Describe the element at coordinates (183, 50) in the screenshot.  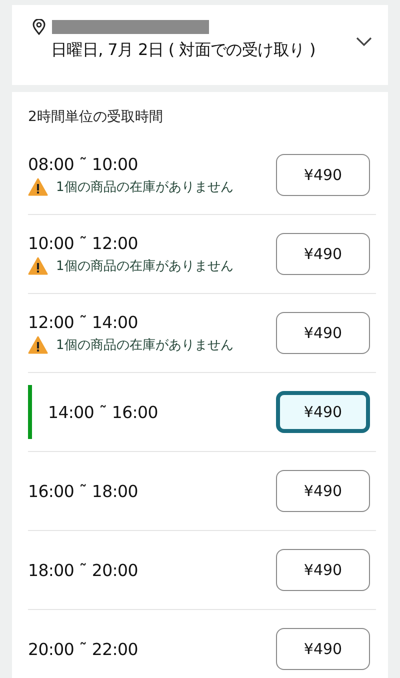
I see `pickup-date: 日曜日, 7月 2日 ( 対面での受け取り )` at that location.